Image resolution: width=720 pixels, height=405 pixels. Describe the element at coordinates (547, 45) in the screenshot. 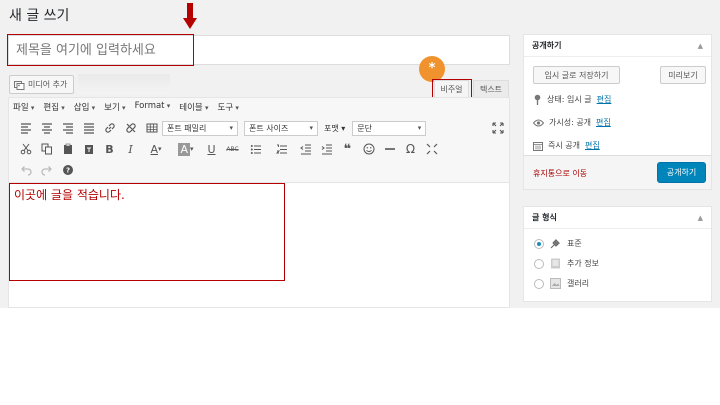

I see `publish-panel-title: 공개하기` at that location.